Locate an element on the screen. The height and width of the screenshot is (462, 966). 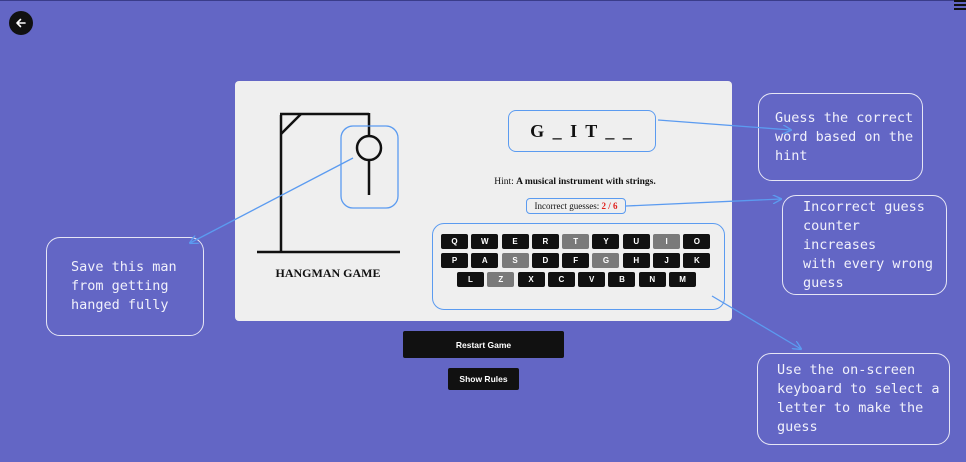
keyboard-row: PASDFGHJK is located at coordinates (577, 260).